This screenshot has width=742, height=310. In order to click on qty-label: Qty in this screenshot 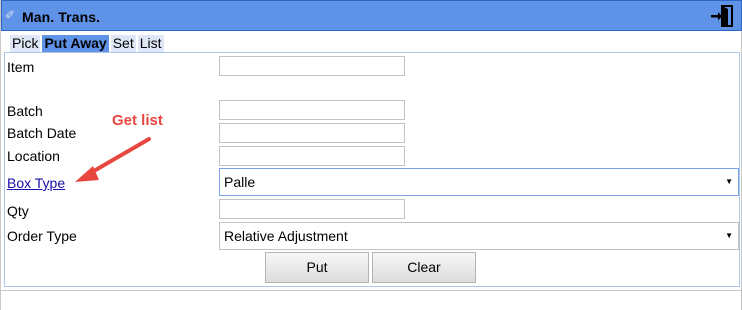, I will do `click(18, 211)`.